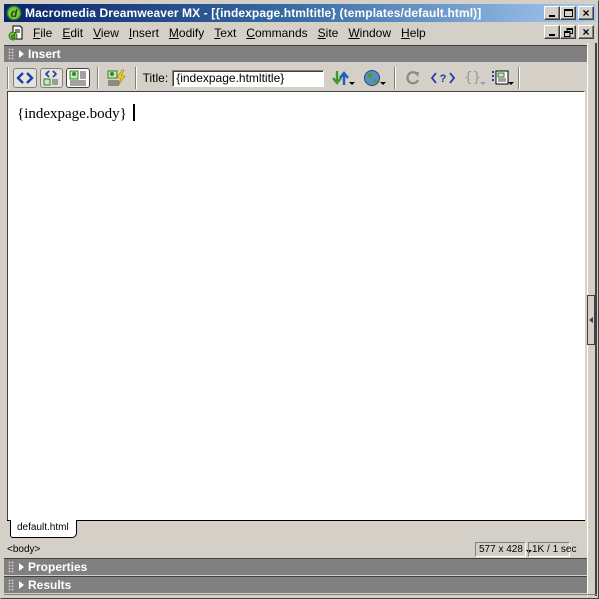  I want to click on panel-splitter-toggle, so click(591, 320).